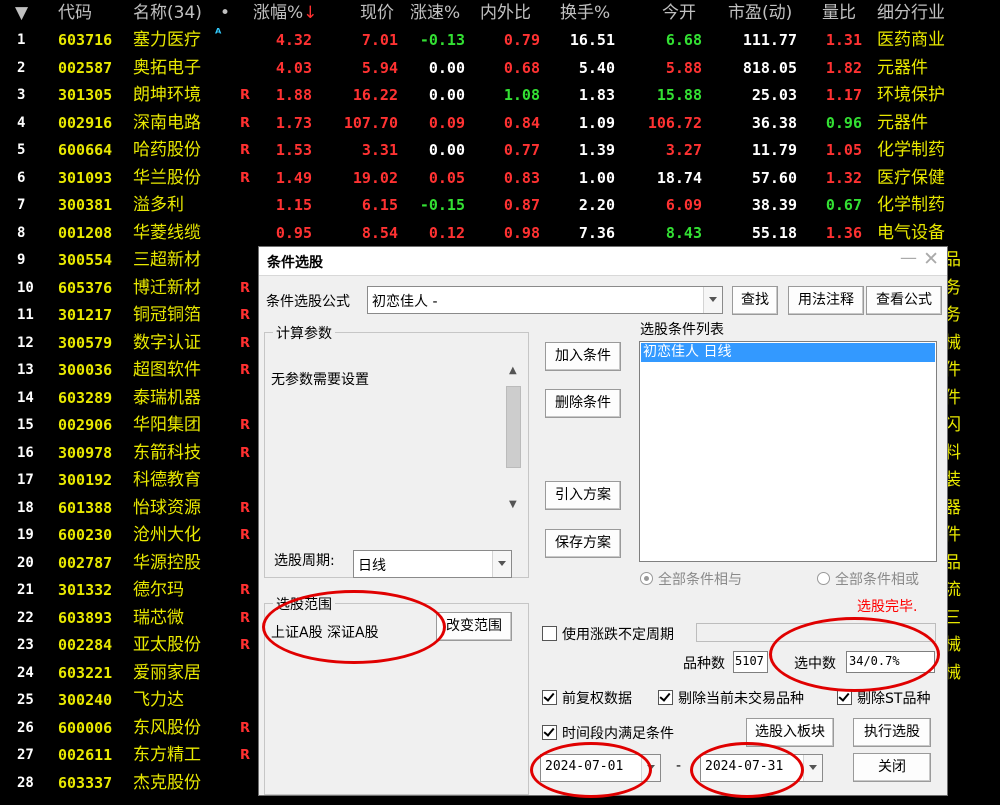 The image size is (1000, 805). Describe the element at coordinates (908, 258) in the screenshot. I see `minimize-icon: —` at that location.